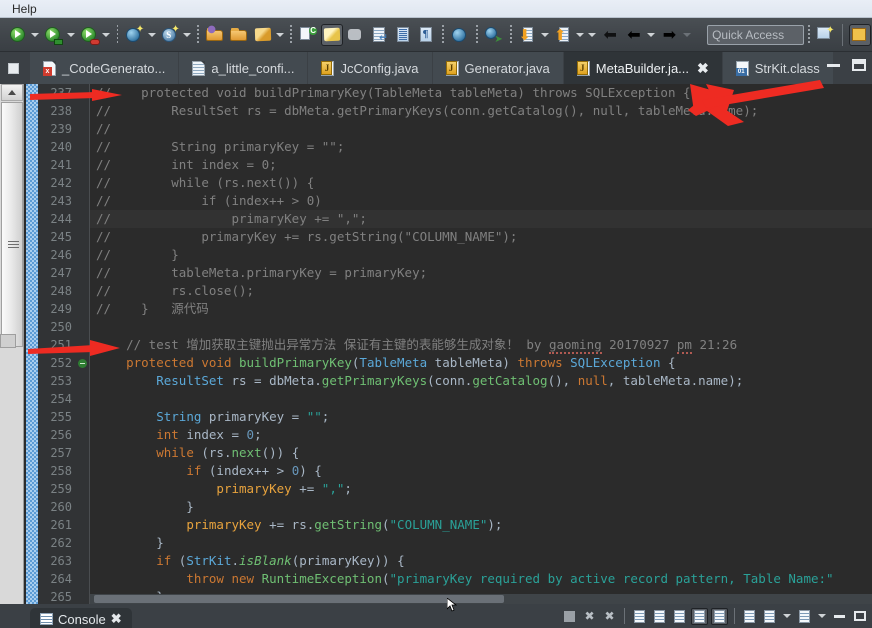  Describe the element at coordinates (544, 35) in the screenshot. I see `save-down-dropdown-icon` at that location.